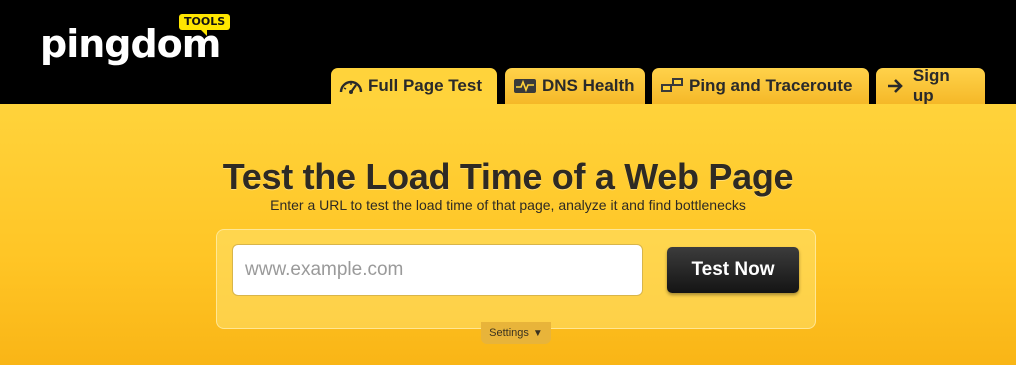  I want to click on tab-full-page-test: Full Page Test, so click(414, 86).